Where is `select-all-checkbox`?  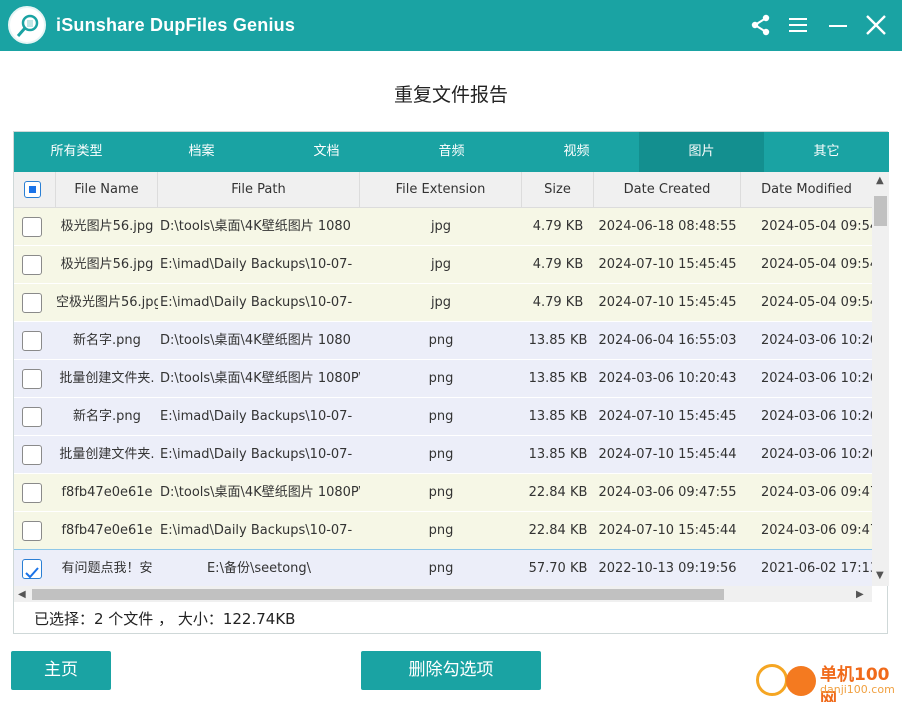 select-all-checkbox is located at coordinates (32, 189).